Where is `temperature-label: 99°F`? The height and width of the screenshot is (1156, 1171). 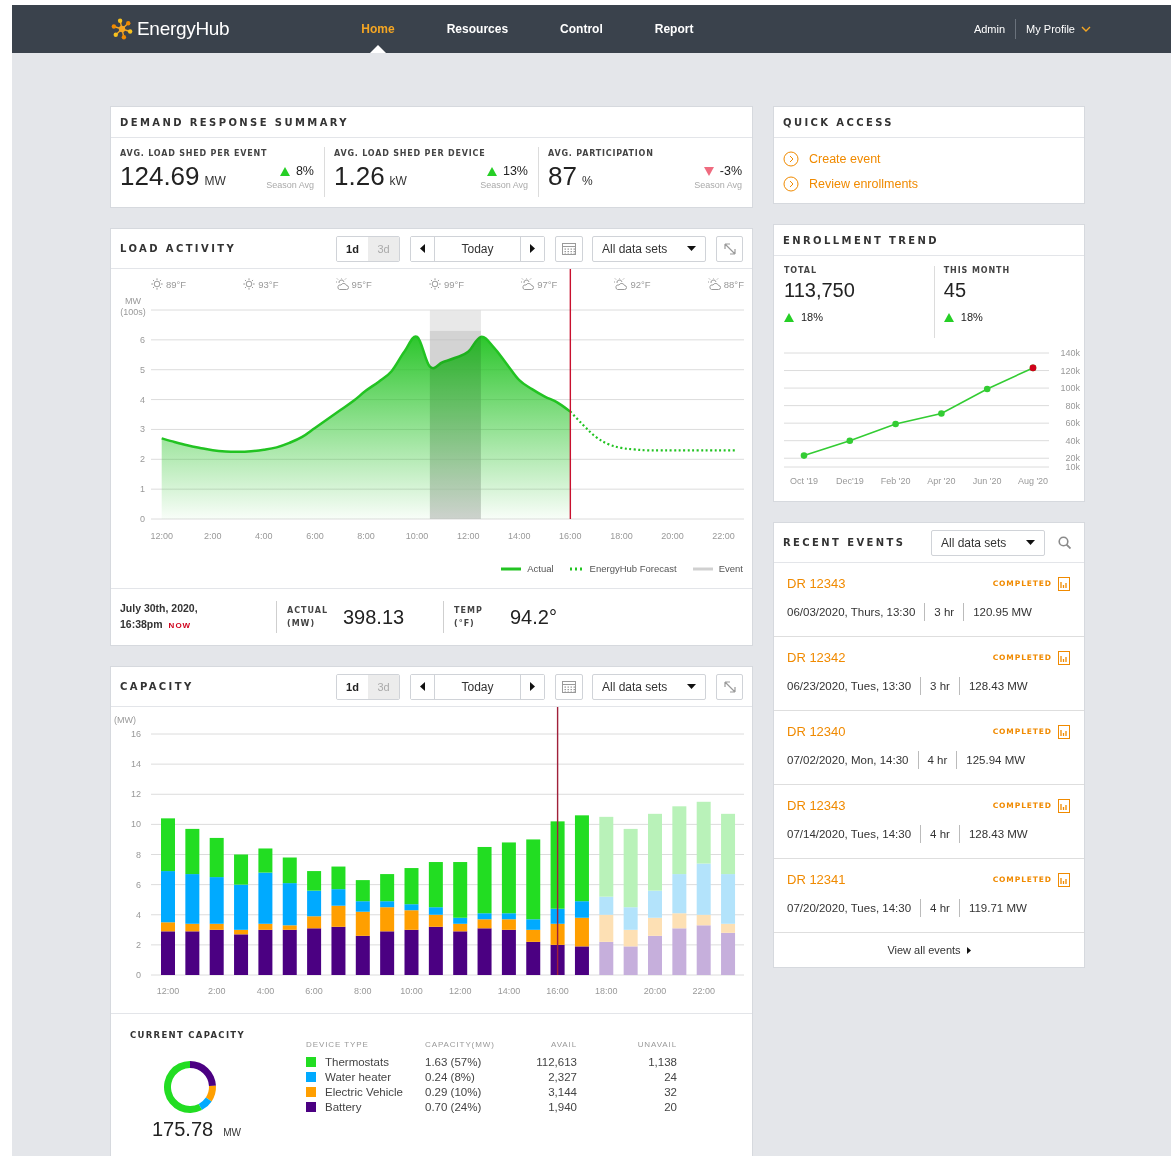 temperature-label: 99°F is located at coordinates (454, 284).